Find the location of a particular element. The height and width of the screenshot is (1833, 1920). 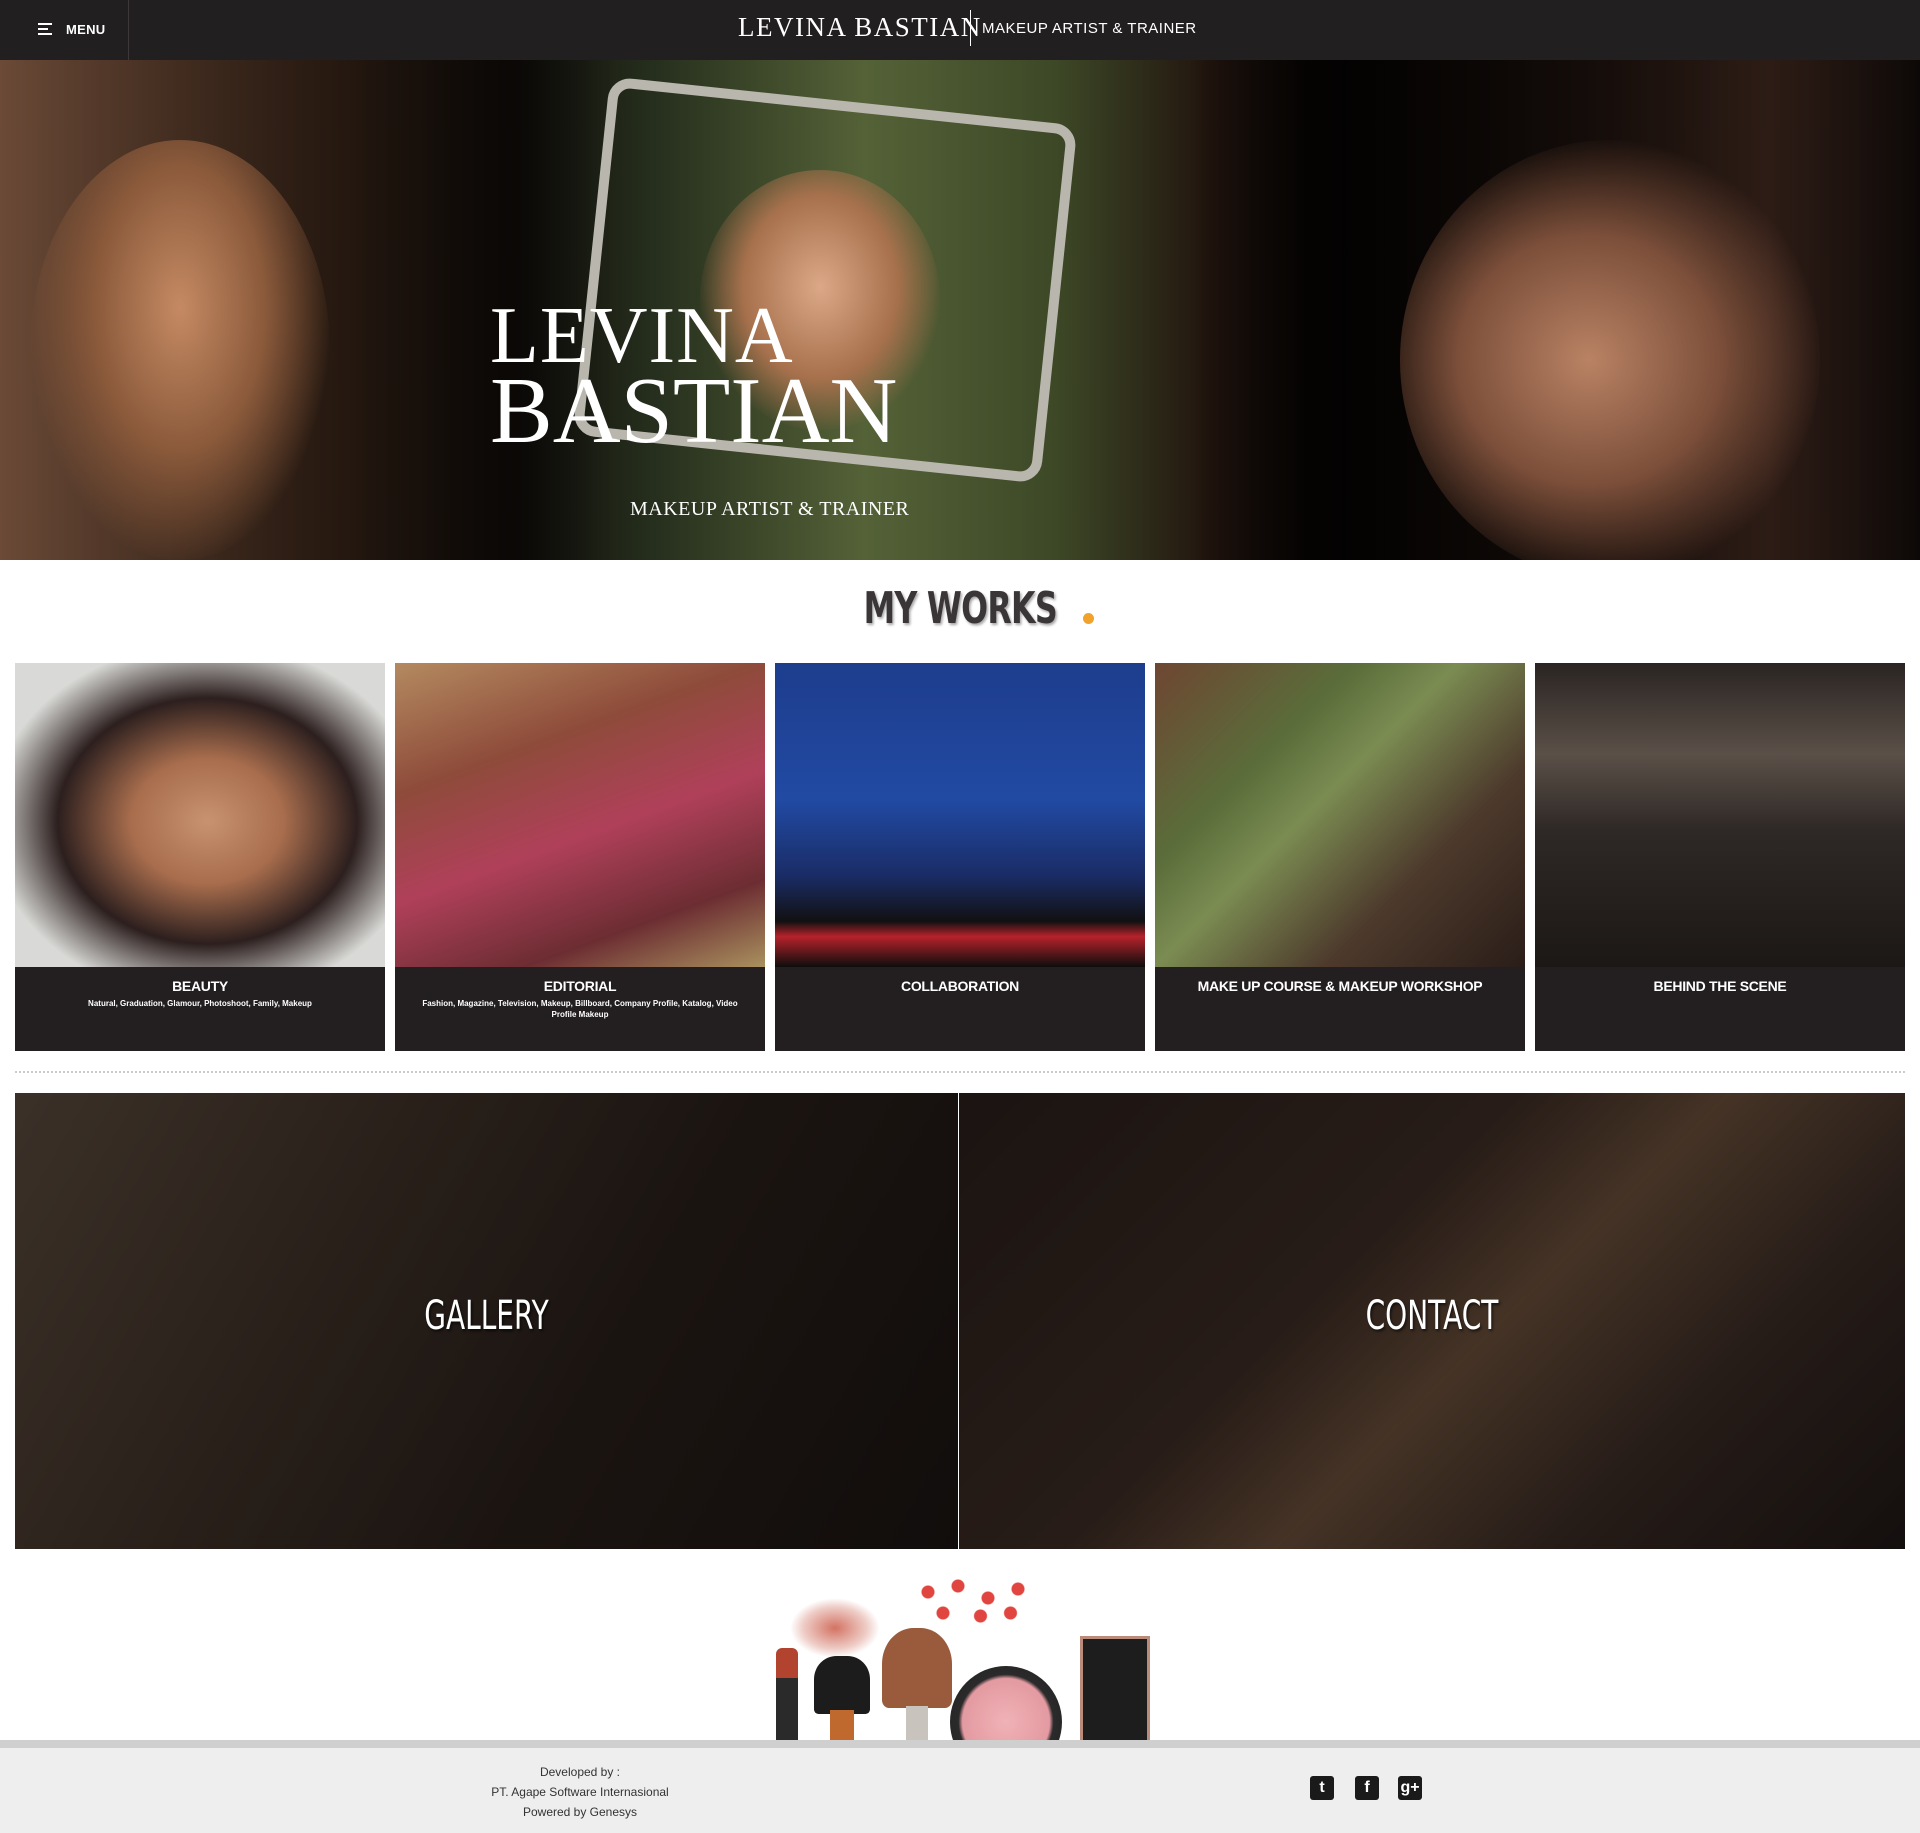

brand-tagline: MAKEUP ARTIST & TRAINER is located at coordinates (1089, 28).